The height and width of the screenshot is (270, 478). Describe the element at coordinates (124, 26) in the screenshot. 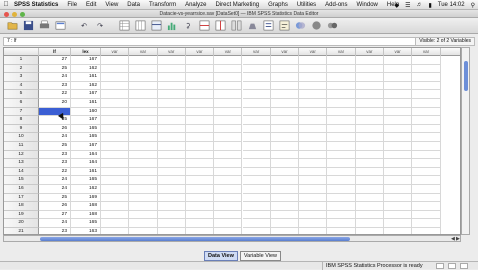

I see `goto-case-icon` at that location.